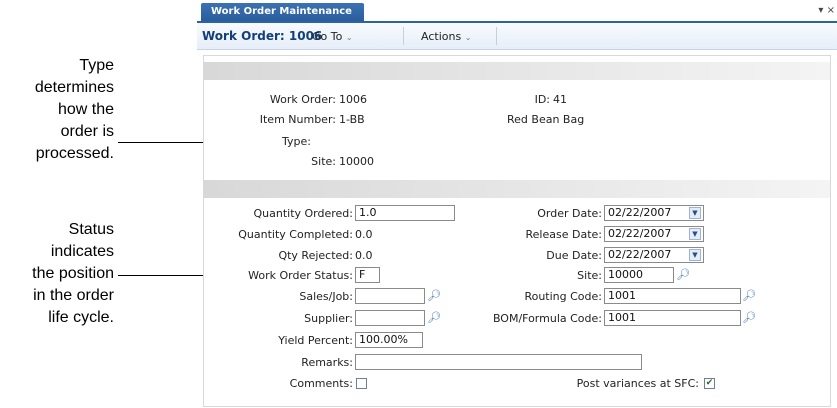 The height and width of the screenshot is (408, 837). What do you see at coordinates (364, 255) in the screenshot?
I see `qty-rejected-value: 0.0` at bounding box center [364, 255].